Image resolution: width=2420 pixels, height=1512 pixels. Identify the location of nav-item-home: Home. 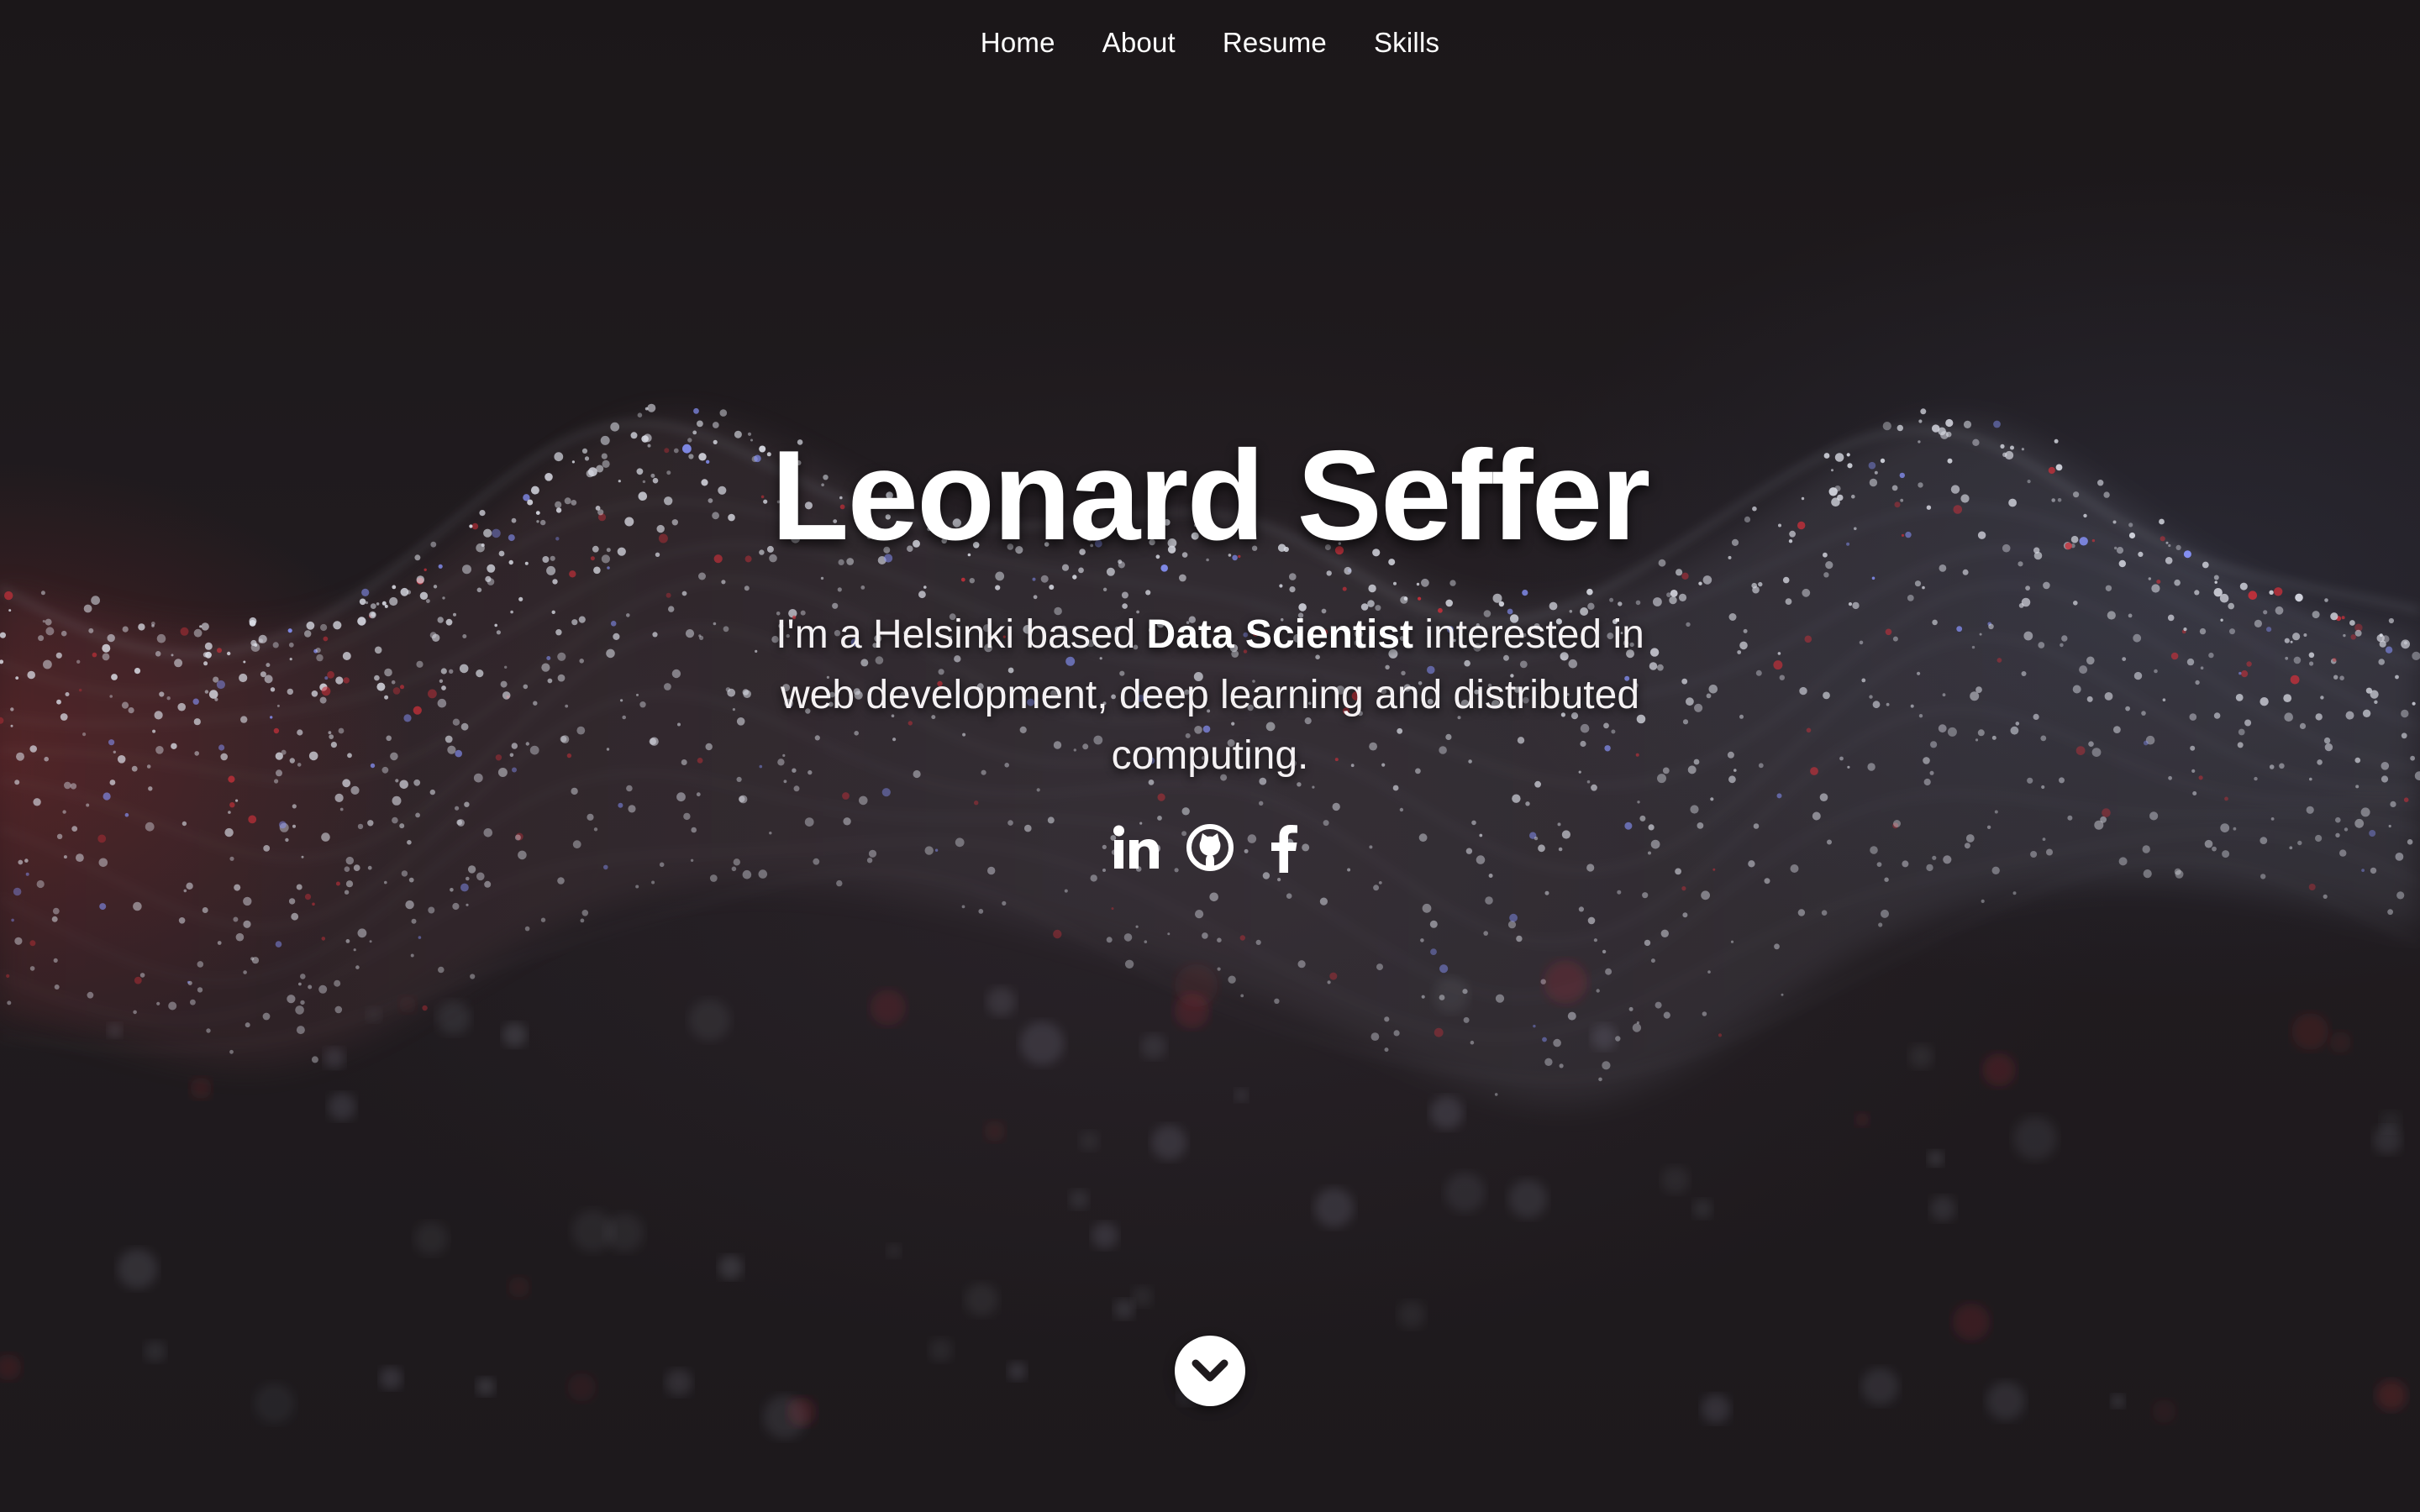
(1018, 43).